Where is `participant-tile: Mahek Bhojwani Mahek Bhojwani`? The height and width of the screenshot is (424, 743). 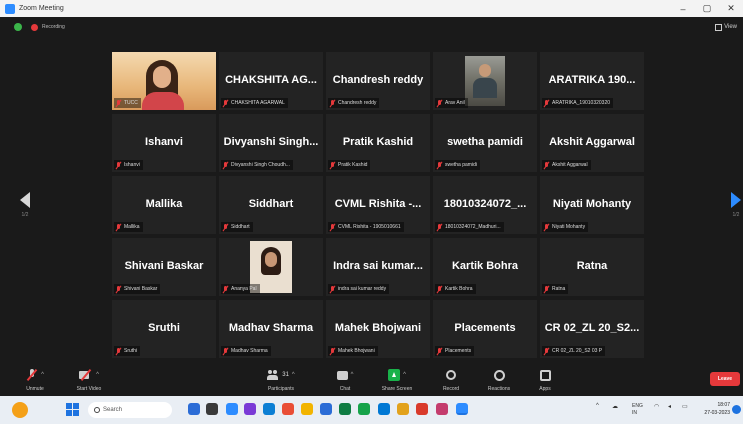
participant-tile: Mahek Bhojwani Mahek Bhojwani is located at coordinates (378, 329).